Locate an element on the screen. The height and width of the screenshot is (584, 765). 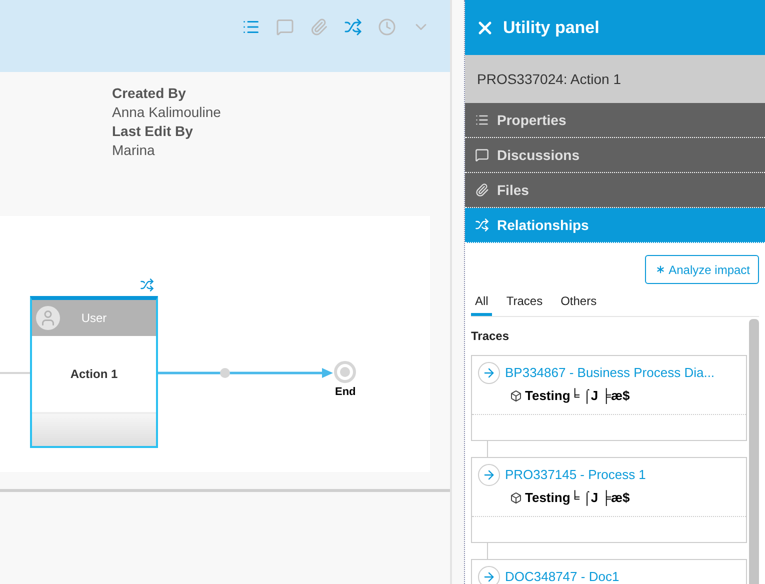
item-title: PROS337024: Action 1 is located at coordinates (615, 79).